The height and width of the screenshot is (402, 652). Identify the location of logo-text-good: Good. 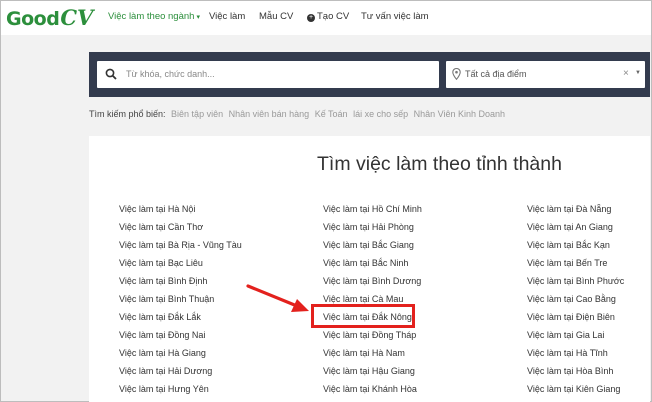
(33, 19).